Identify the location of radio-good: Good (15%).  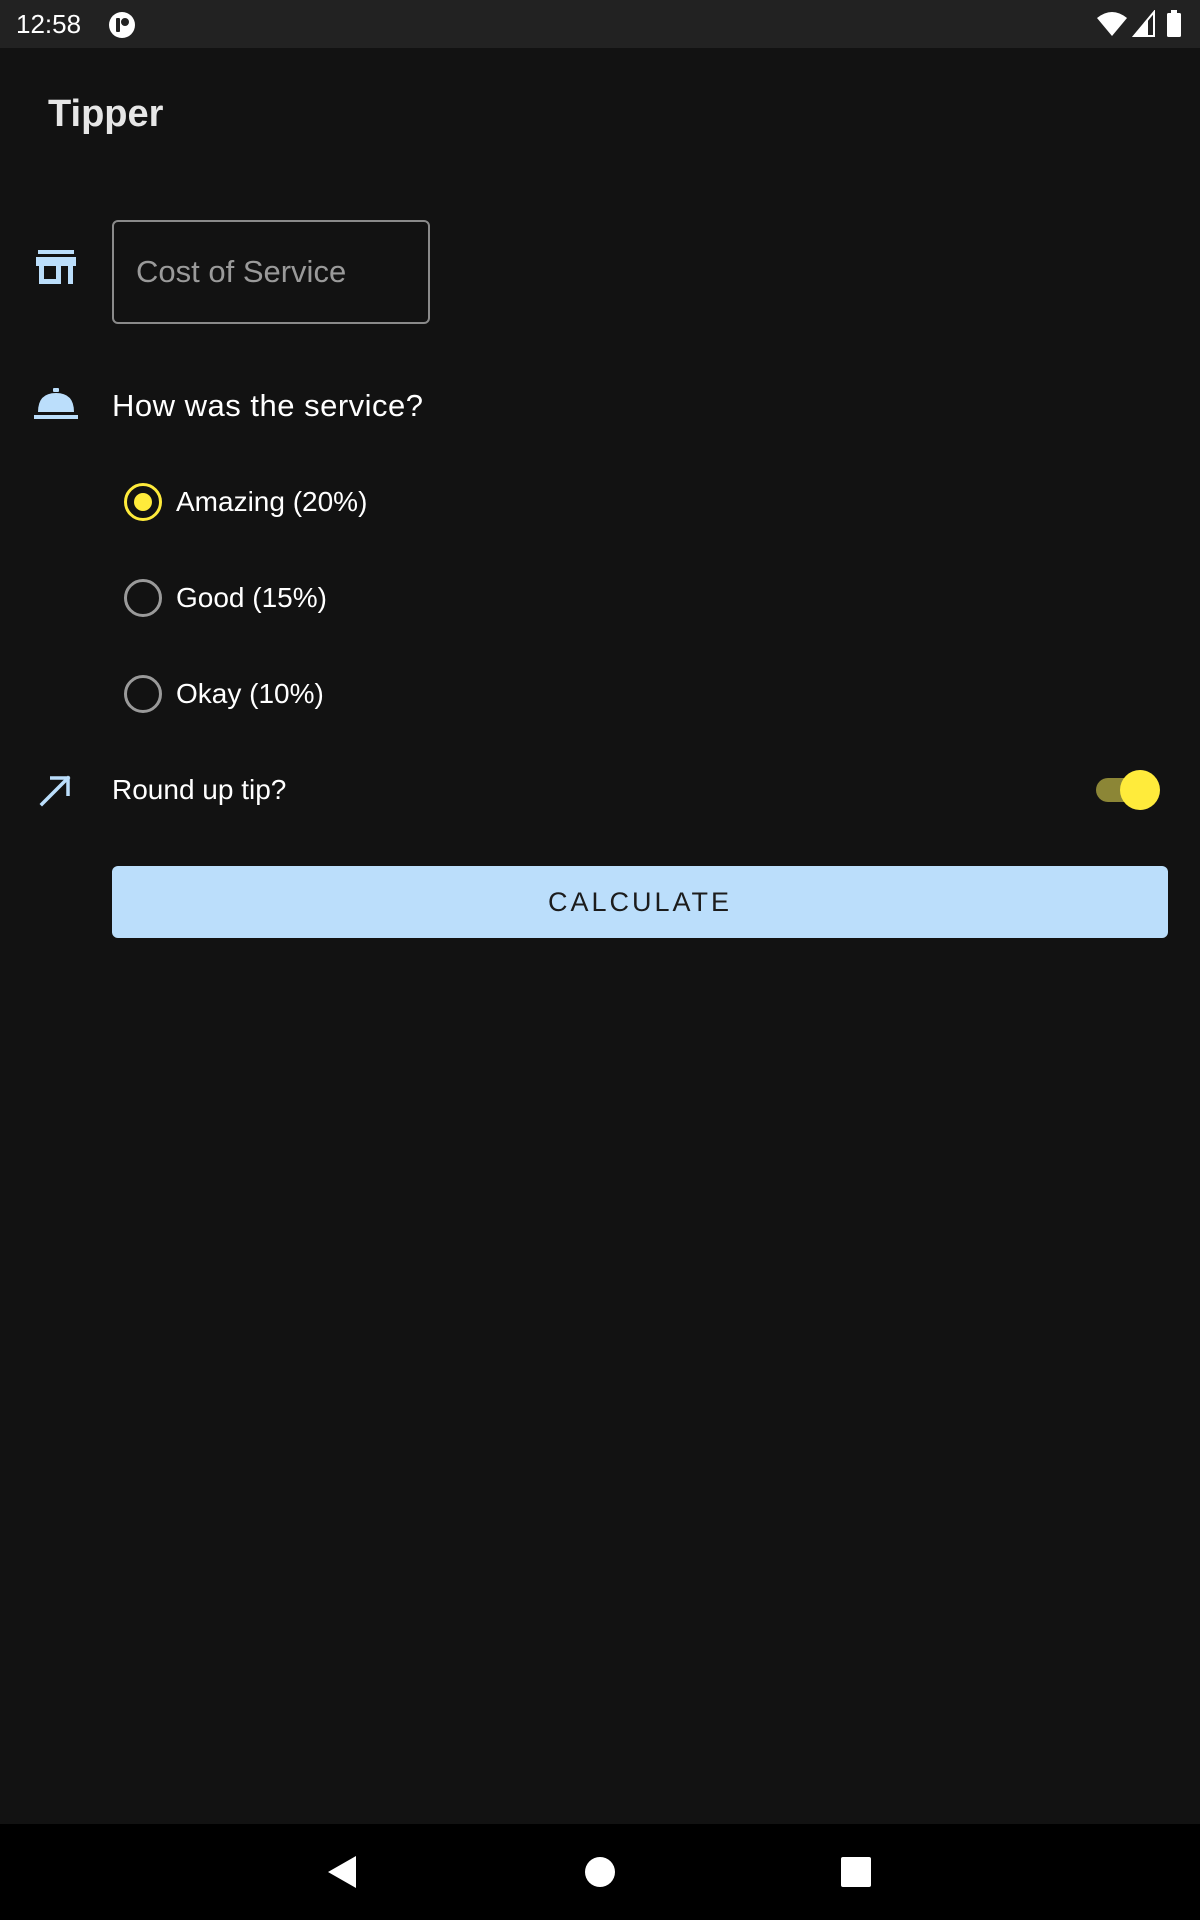
(370, 598).